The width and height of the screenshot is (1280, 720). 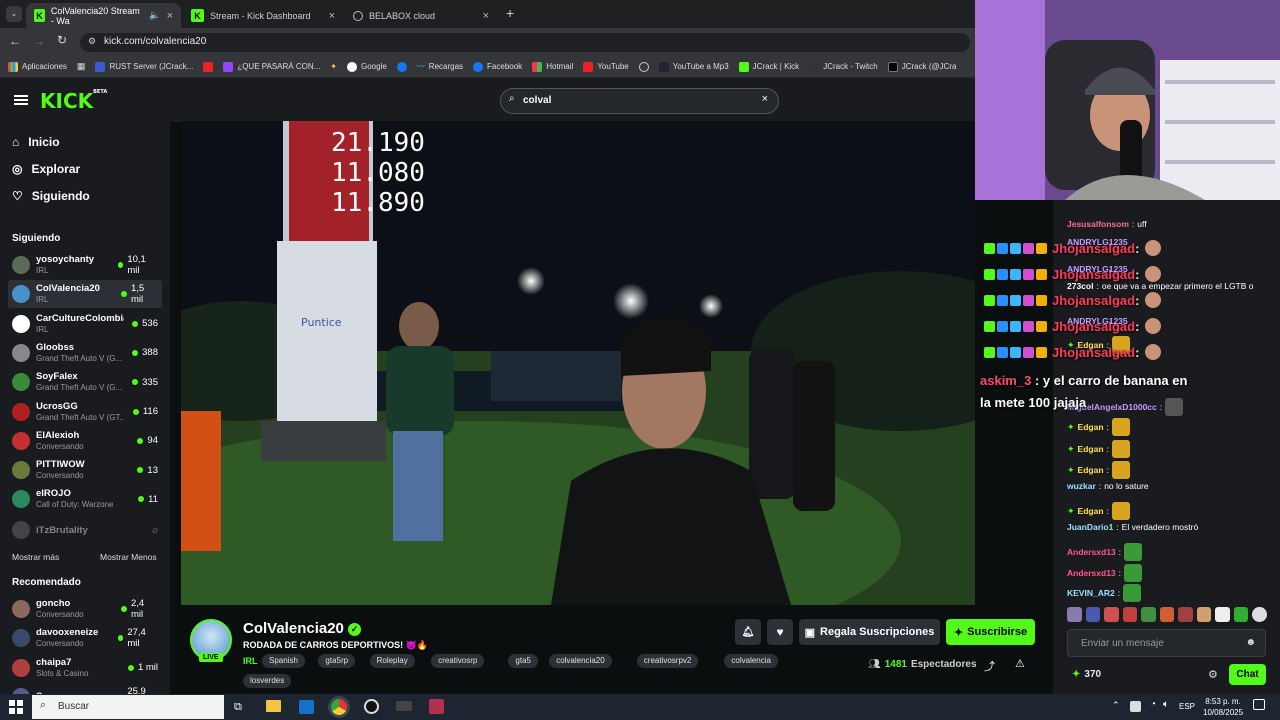 What do you see at coordinates (85, 324) in the screenshot?
I see `sidebar-channel: CarCultureColombia IRL 536` at bounding box center [85, 324].